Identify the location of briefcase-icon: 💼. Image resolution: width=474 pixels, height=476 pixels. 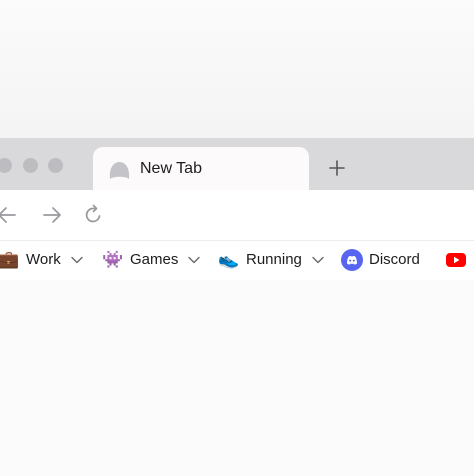
(10, 259).